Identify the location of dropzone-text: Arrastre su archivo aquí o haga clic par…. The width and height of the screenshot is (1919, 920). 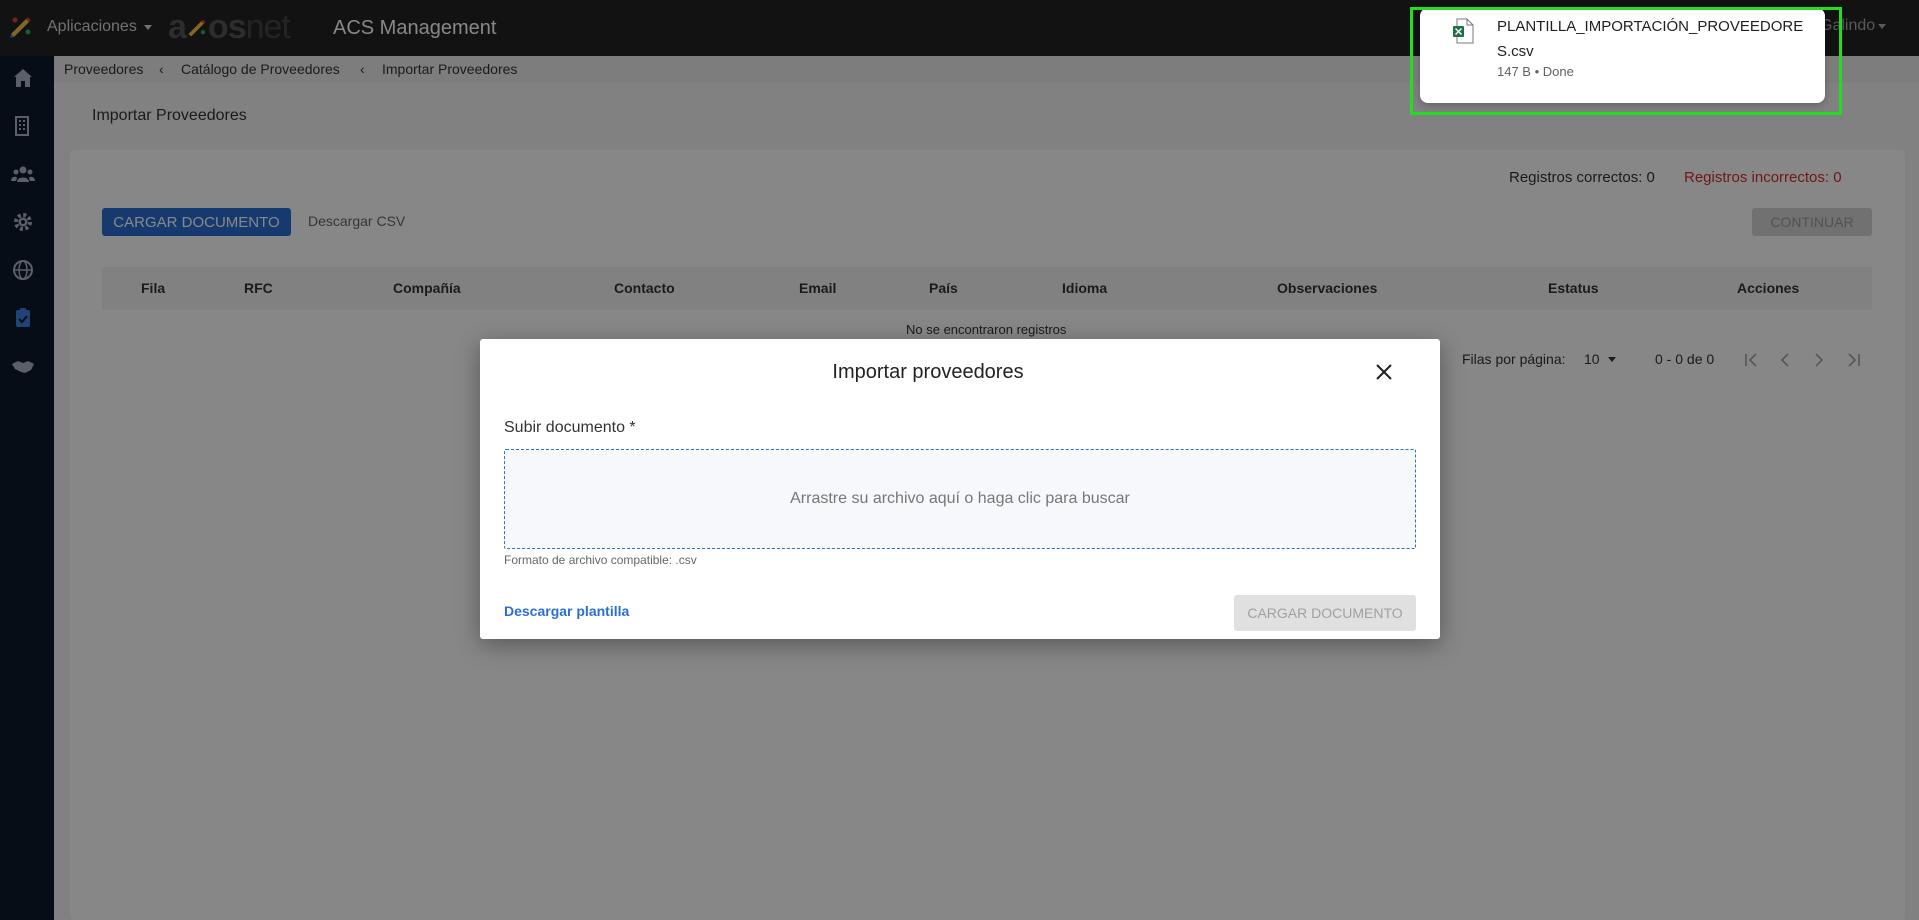
(960, 498).